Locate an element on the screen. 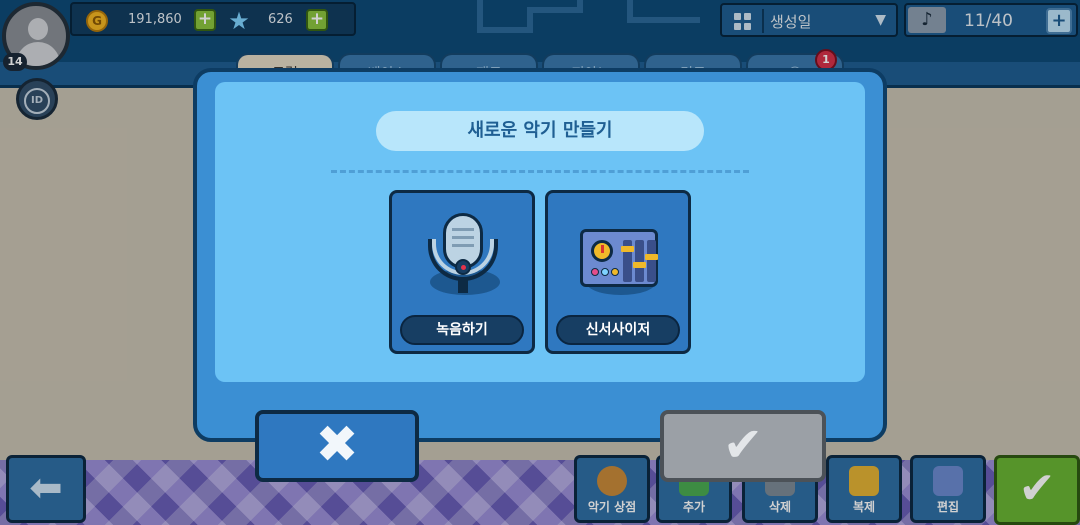  synthesizer-option: 신서사이저 is located at coordinates (618, 272).